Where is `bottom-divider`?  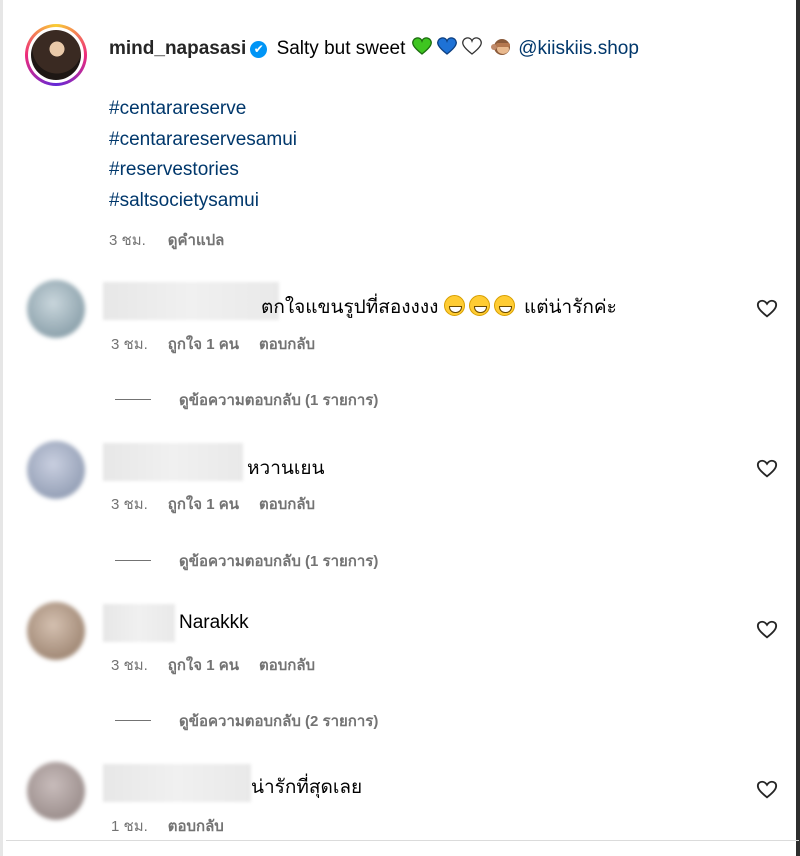 bottom-divider is located at coordinates (402, 840).